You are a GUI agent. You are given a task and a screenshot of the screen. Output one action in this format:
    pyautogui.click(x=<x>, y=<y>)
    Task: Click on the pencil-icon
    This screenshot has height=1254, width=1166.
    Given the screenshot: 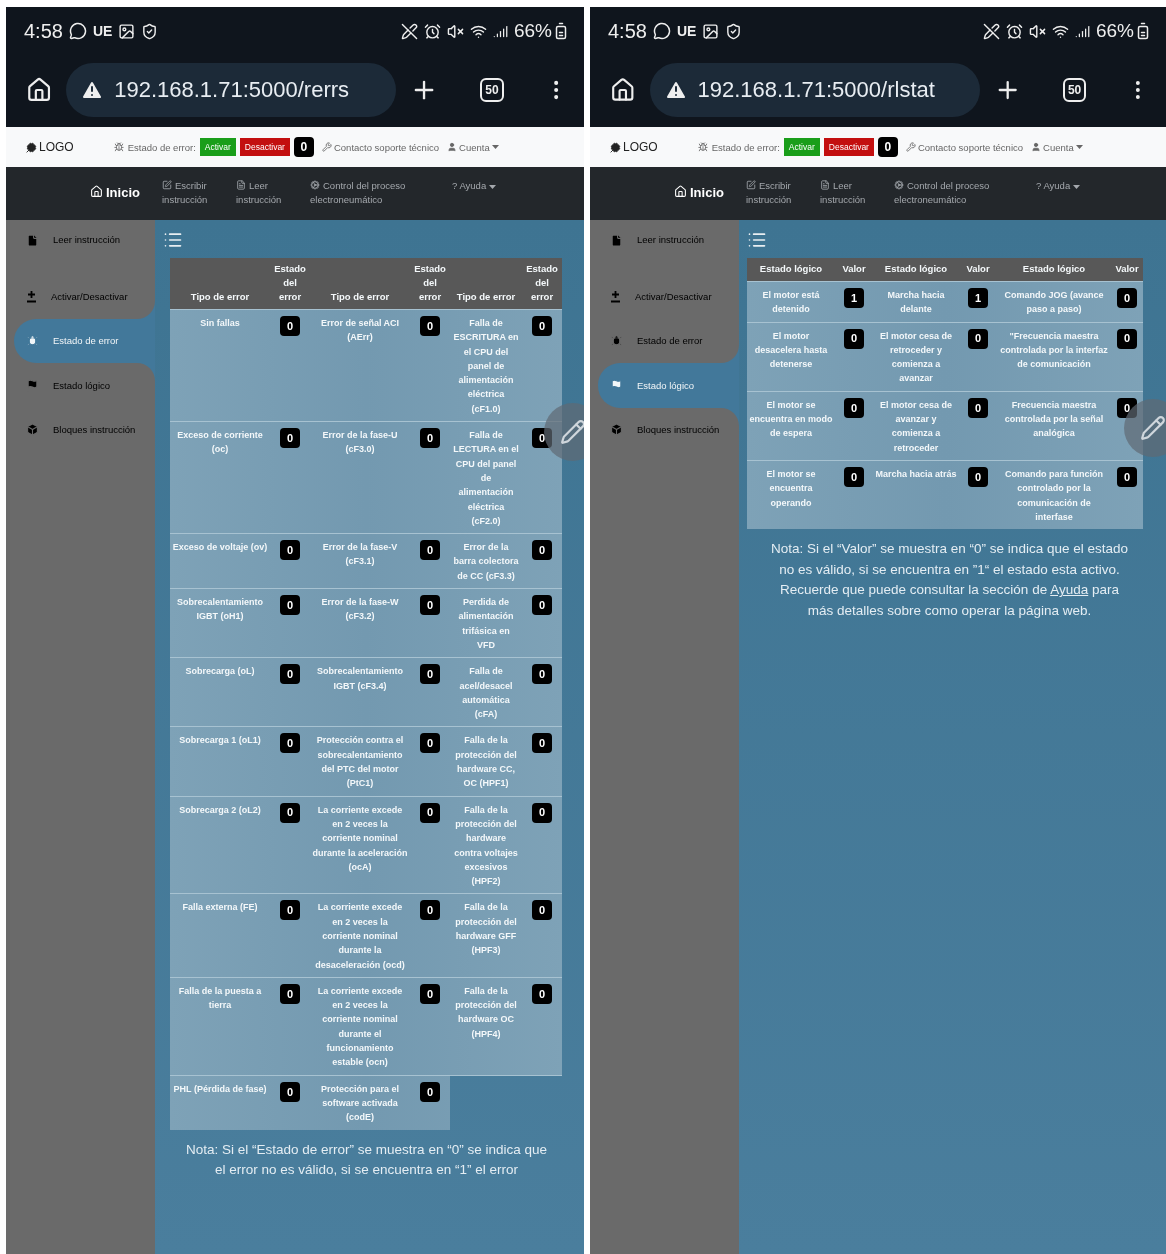 What is the action you would take?
    pyautogui.click(x=572, y=432)
    